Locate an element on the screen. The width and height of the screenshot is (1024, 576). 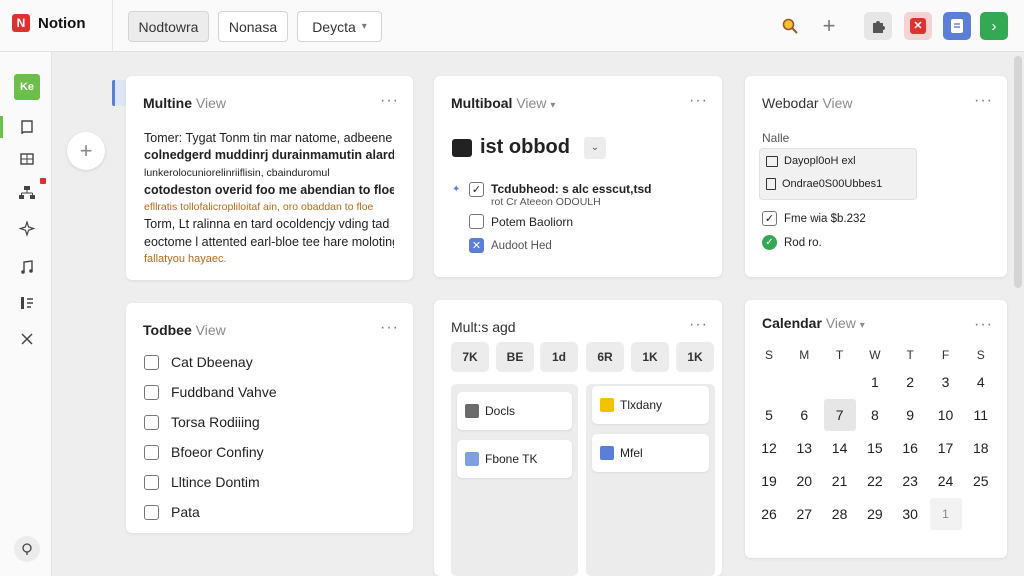
notification-dot is located at coordinates (43, 181).